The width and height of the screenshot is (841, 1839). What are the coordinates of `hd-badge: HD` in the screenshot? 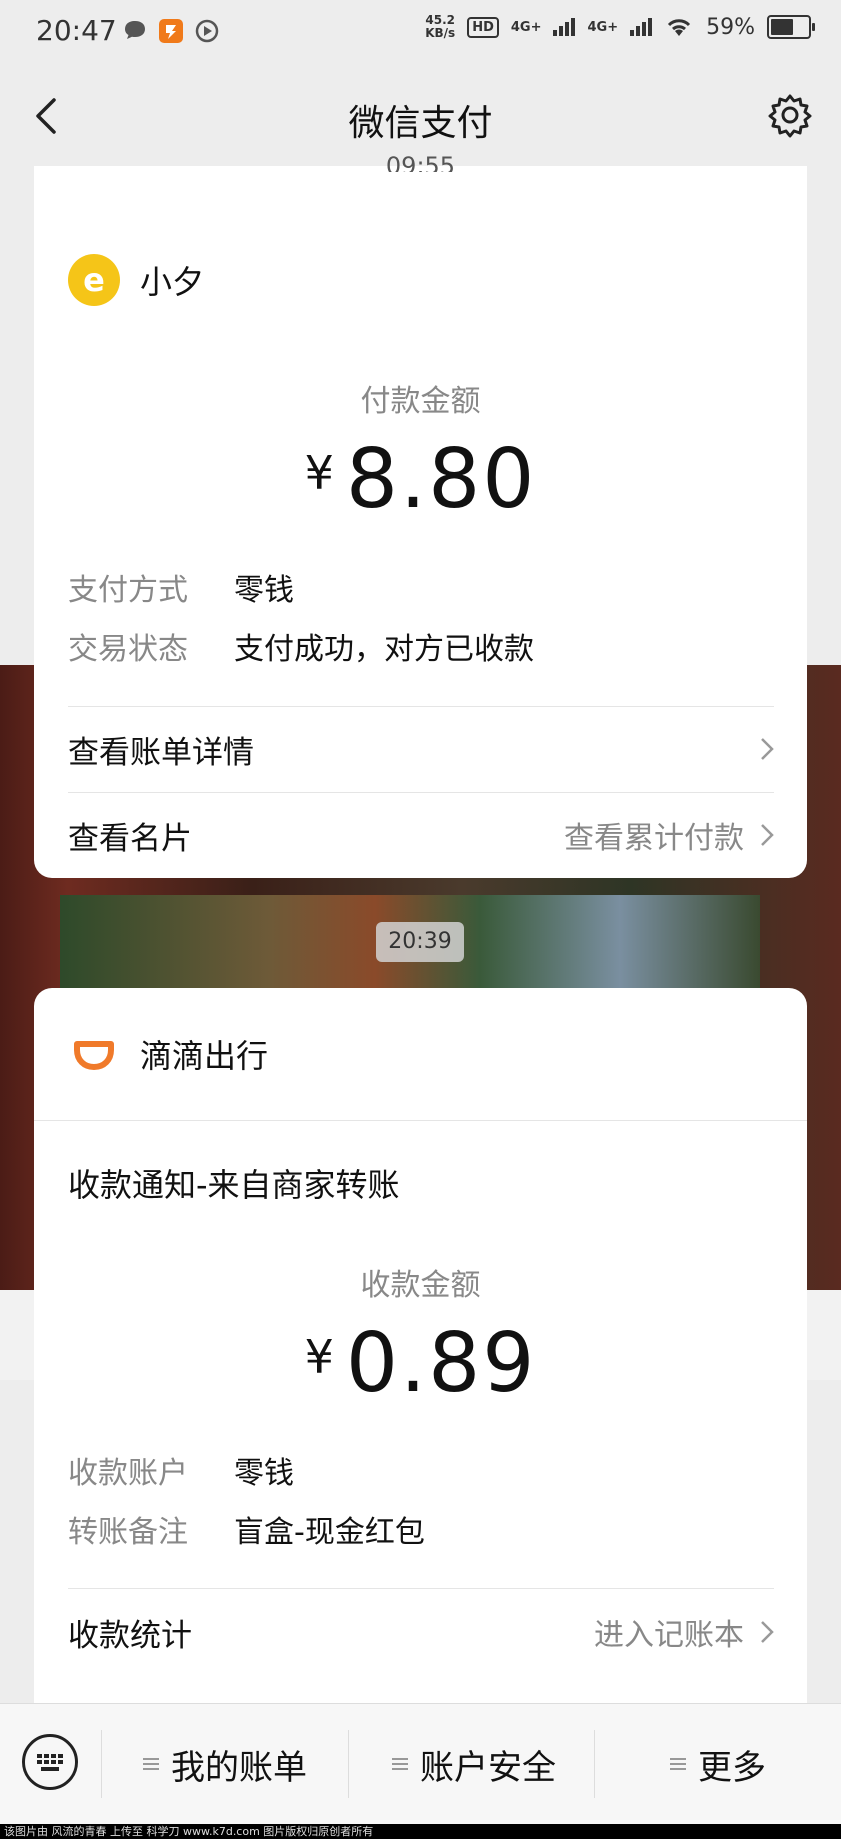 It's located at (483, 27).